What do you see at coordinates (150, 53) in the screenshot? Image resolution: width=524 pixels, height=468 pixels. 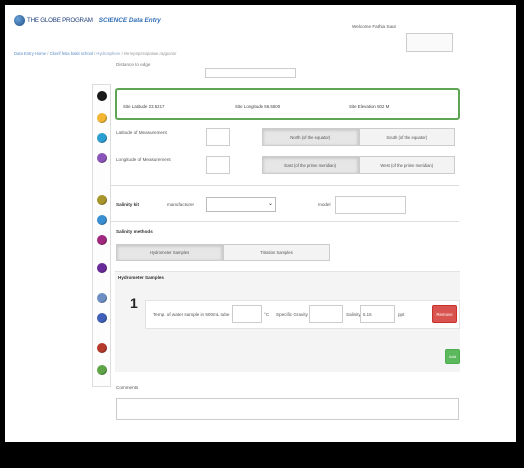 I see `breadcrumb-protocol: Интерпретирован гидролог` at bounding box center [150, 53].